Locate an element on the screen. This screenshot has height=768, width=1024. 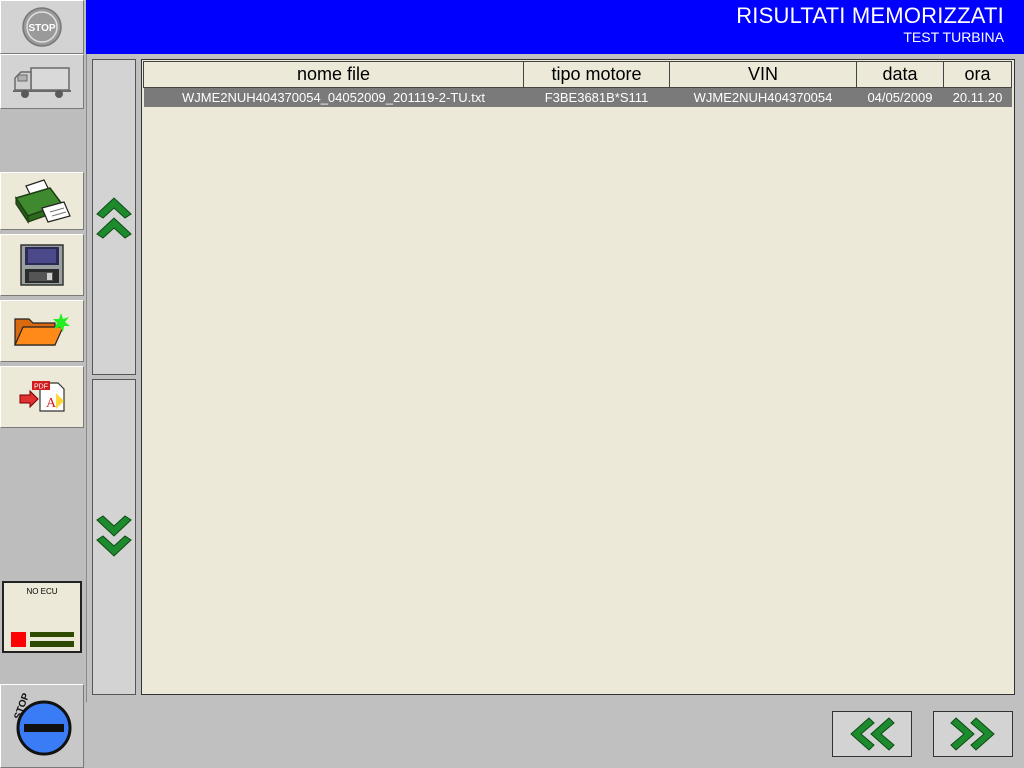
scroll-up-button is located at coordinates (114, 217).